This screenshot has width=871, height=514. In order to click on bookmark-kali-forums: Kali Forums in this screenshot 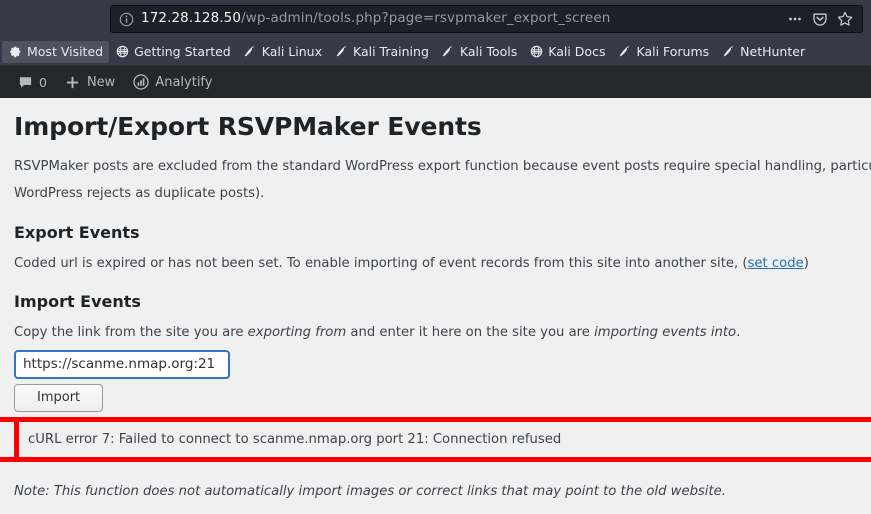, I will do `click(663, 52)`.